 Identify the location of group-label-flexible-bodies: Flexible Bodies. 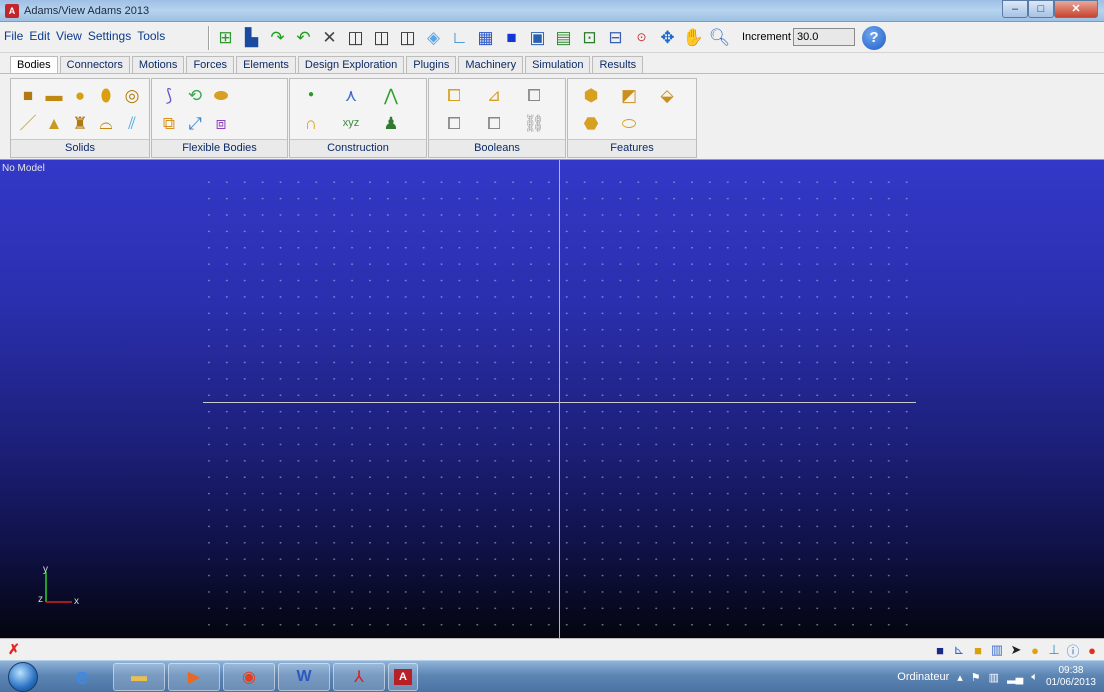
(219, 148).